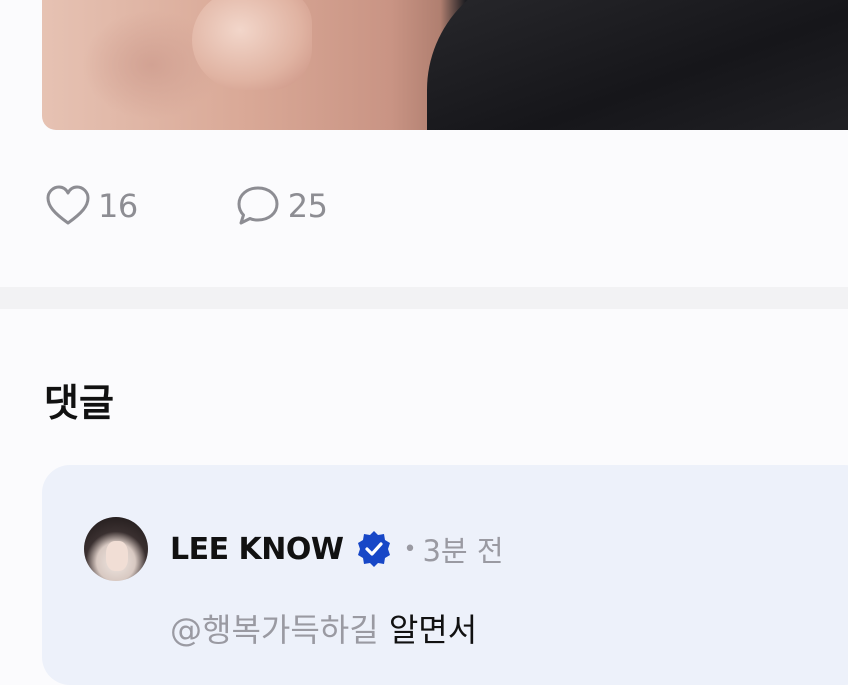 This screenshot has height=685, width=848. I want to click on avatar-face, so click(117, 556).